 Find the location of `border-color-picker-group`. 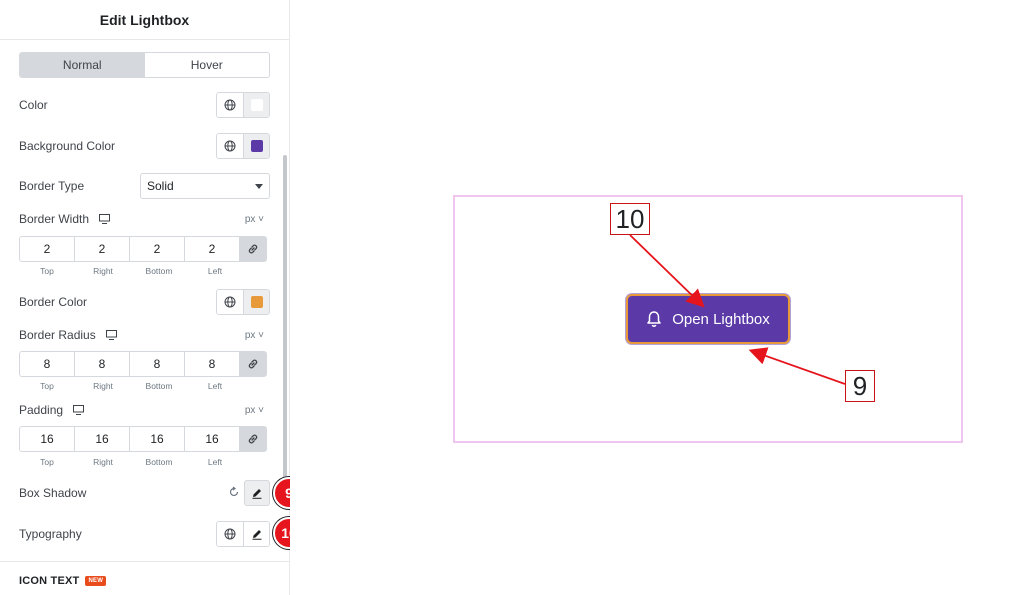

border-color-picker-group is located at coordinates (243, 302).